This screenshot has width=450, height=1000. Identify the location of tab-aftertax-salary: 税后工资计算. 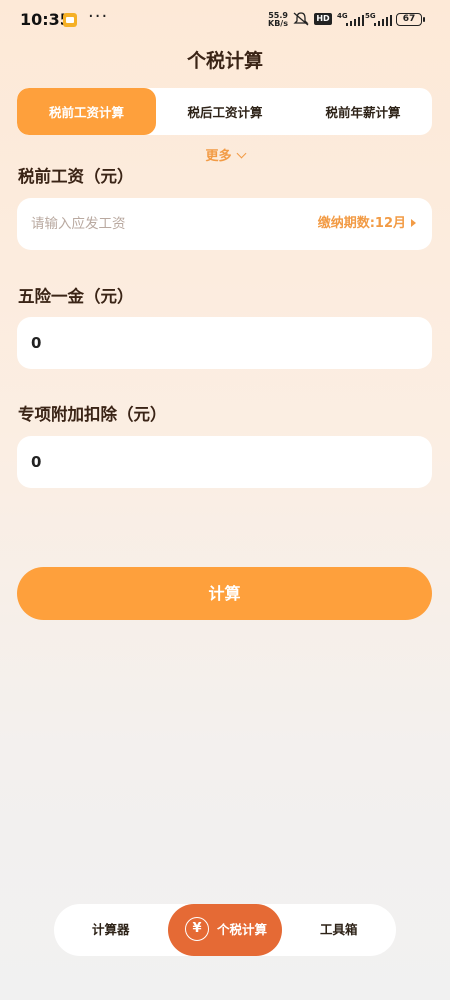
(225, 111).